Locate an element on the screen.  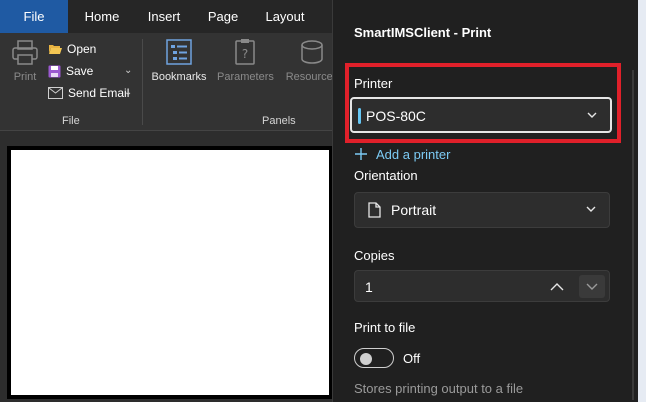
print-to-file-state: Off is located at coordinates (412, 358).